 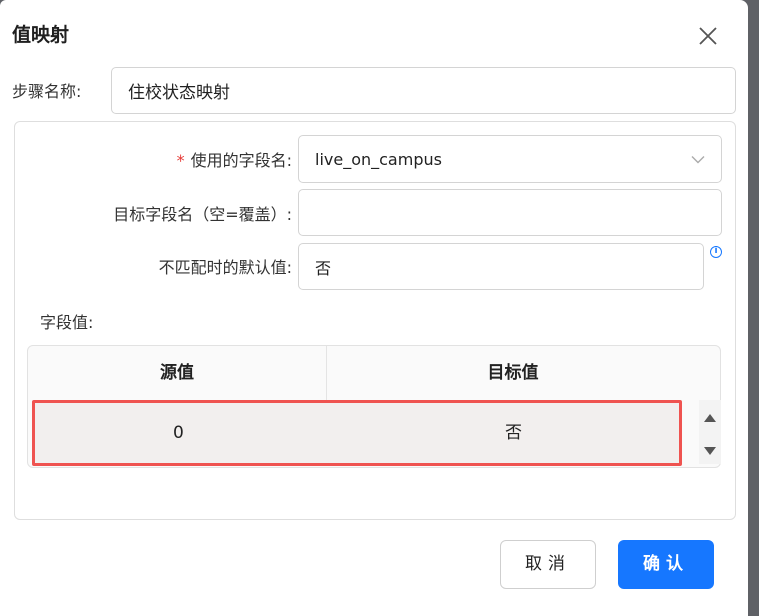 I want to click on table-scrollbar, so click(x=710, y=432).